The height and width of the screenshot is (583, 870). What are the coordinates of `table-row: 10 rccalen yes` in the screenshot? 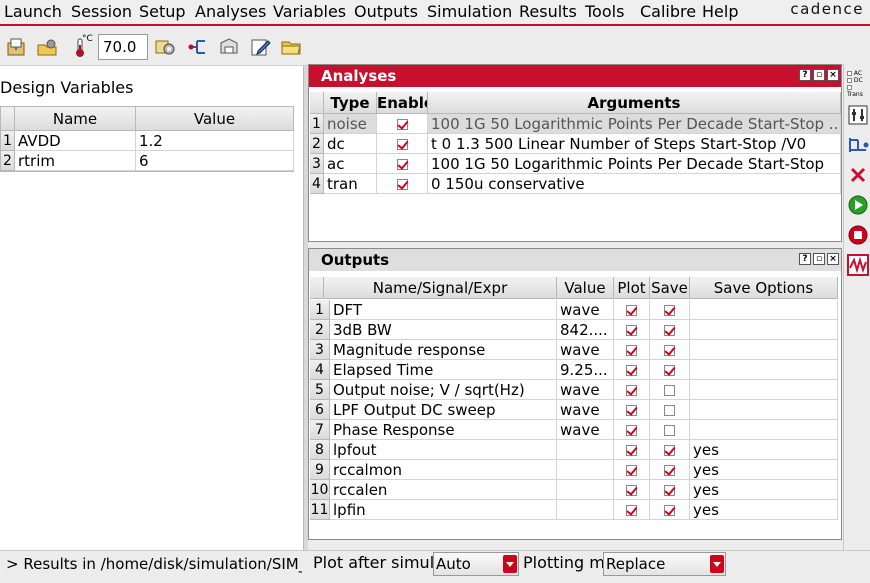 It's located at (575, 490).